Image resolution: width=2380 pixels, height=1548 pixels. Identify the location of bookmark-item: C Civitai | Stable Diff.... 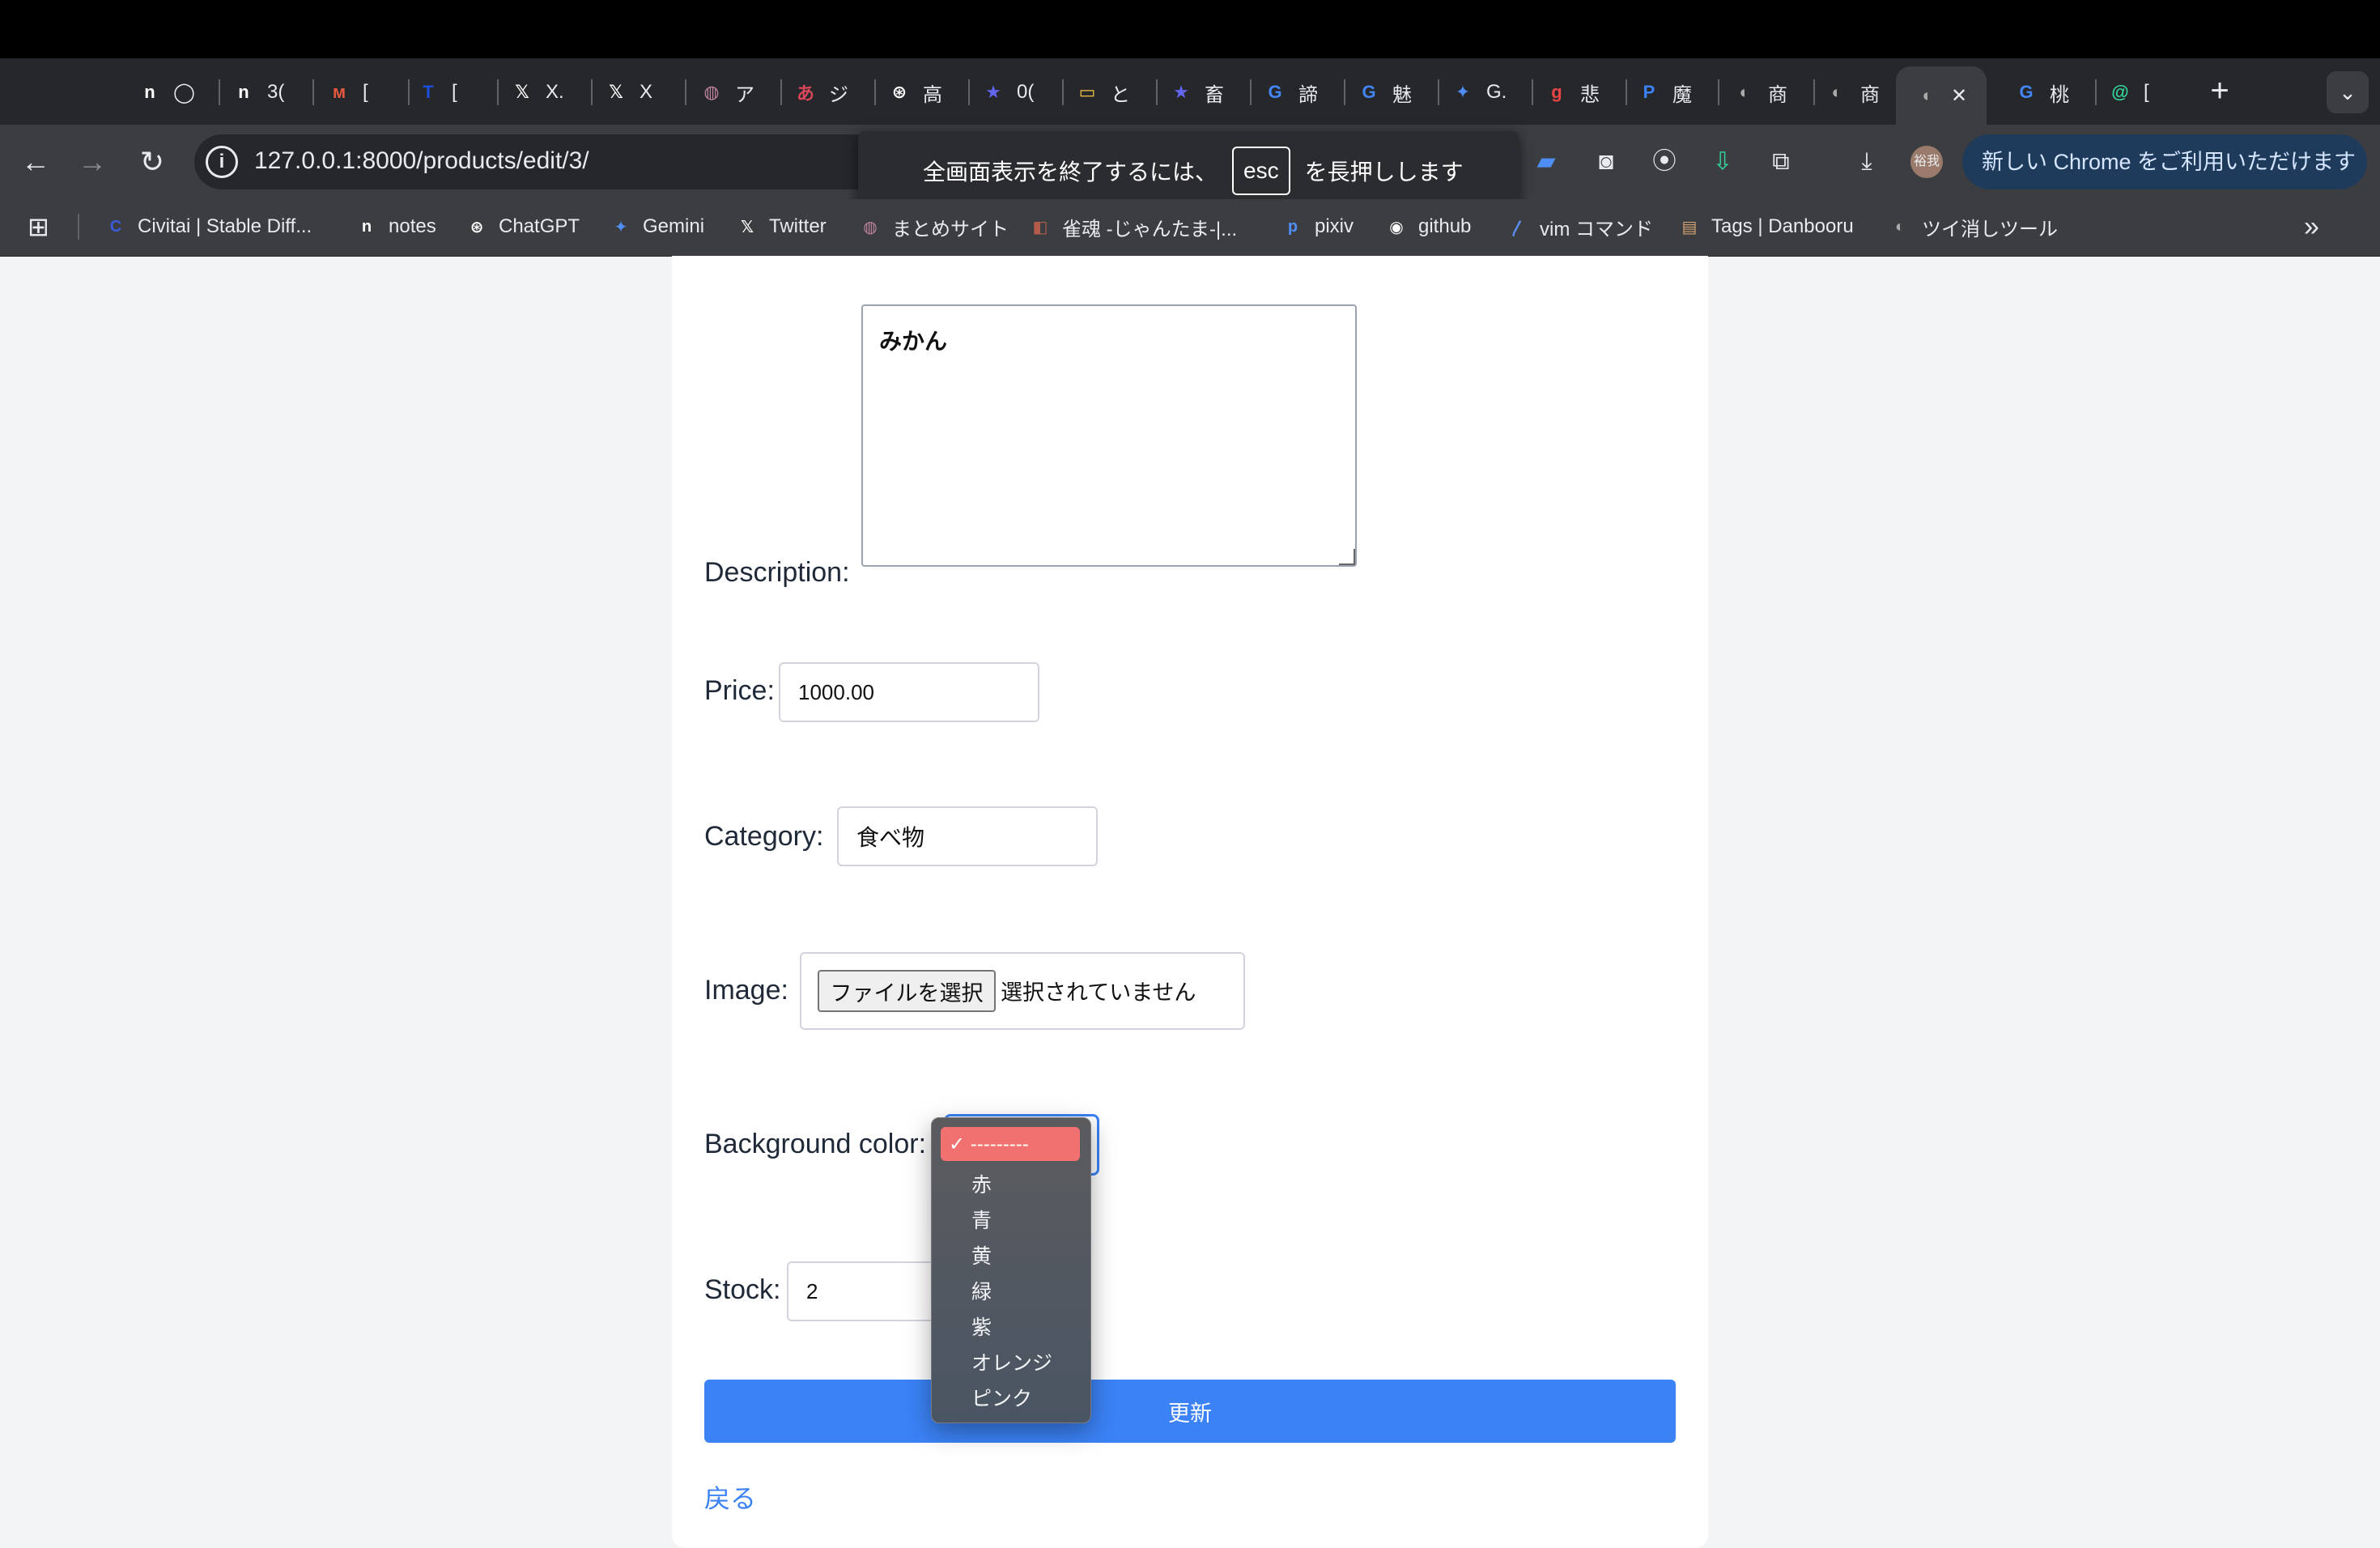
(208, 226).